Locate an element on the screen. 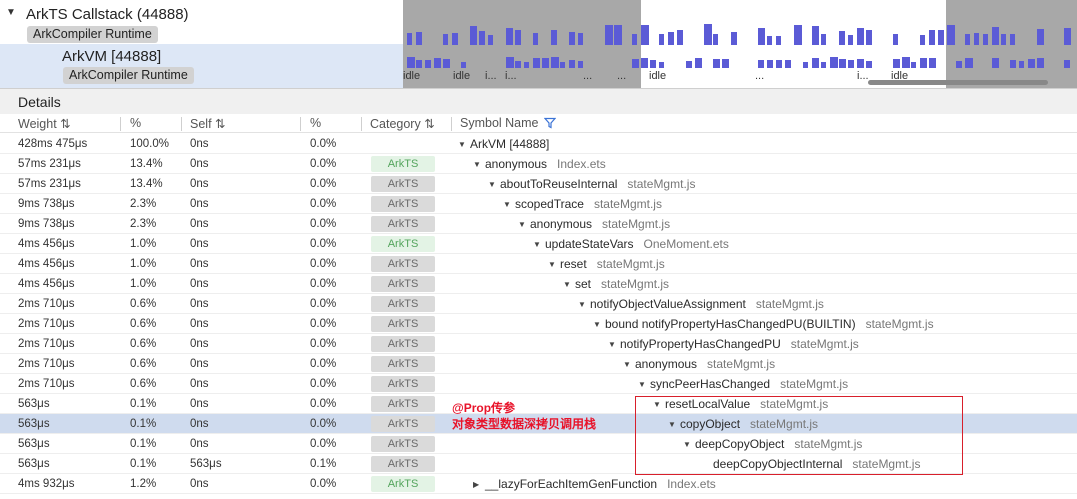 This screenshot has width=1077, height=499. column-self-percent: % is located at coordinates (315, 123).